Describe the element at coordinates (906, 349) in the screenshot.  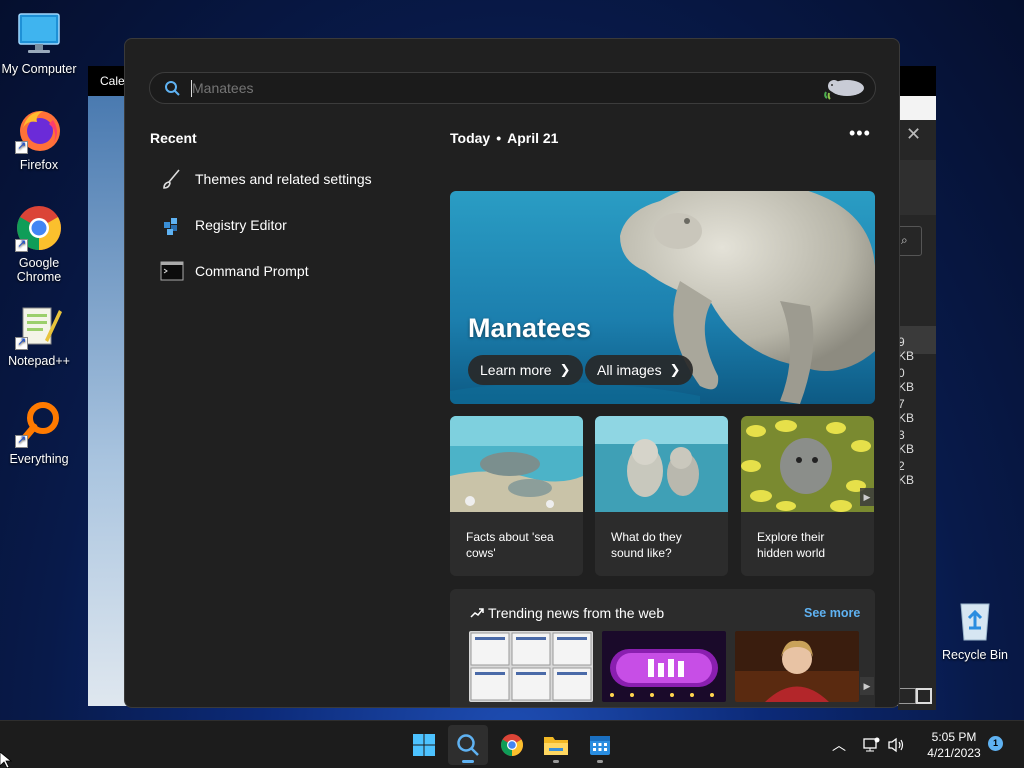
I see `file-size: 9 KB` at that location.